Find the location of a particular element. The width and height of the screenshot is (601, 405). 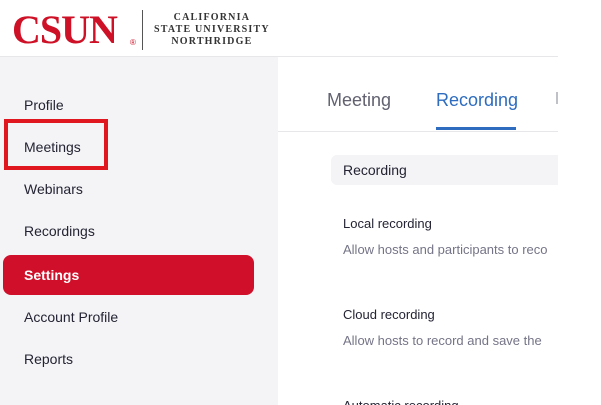

sidebar-item-recordings: Recordings is located at coordinates (59, 231).